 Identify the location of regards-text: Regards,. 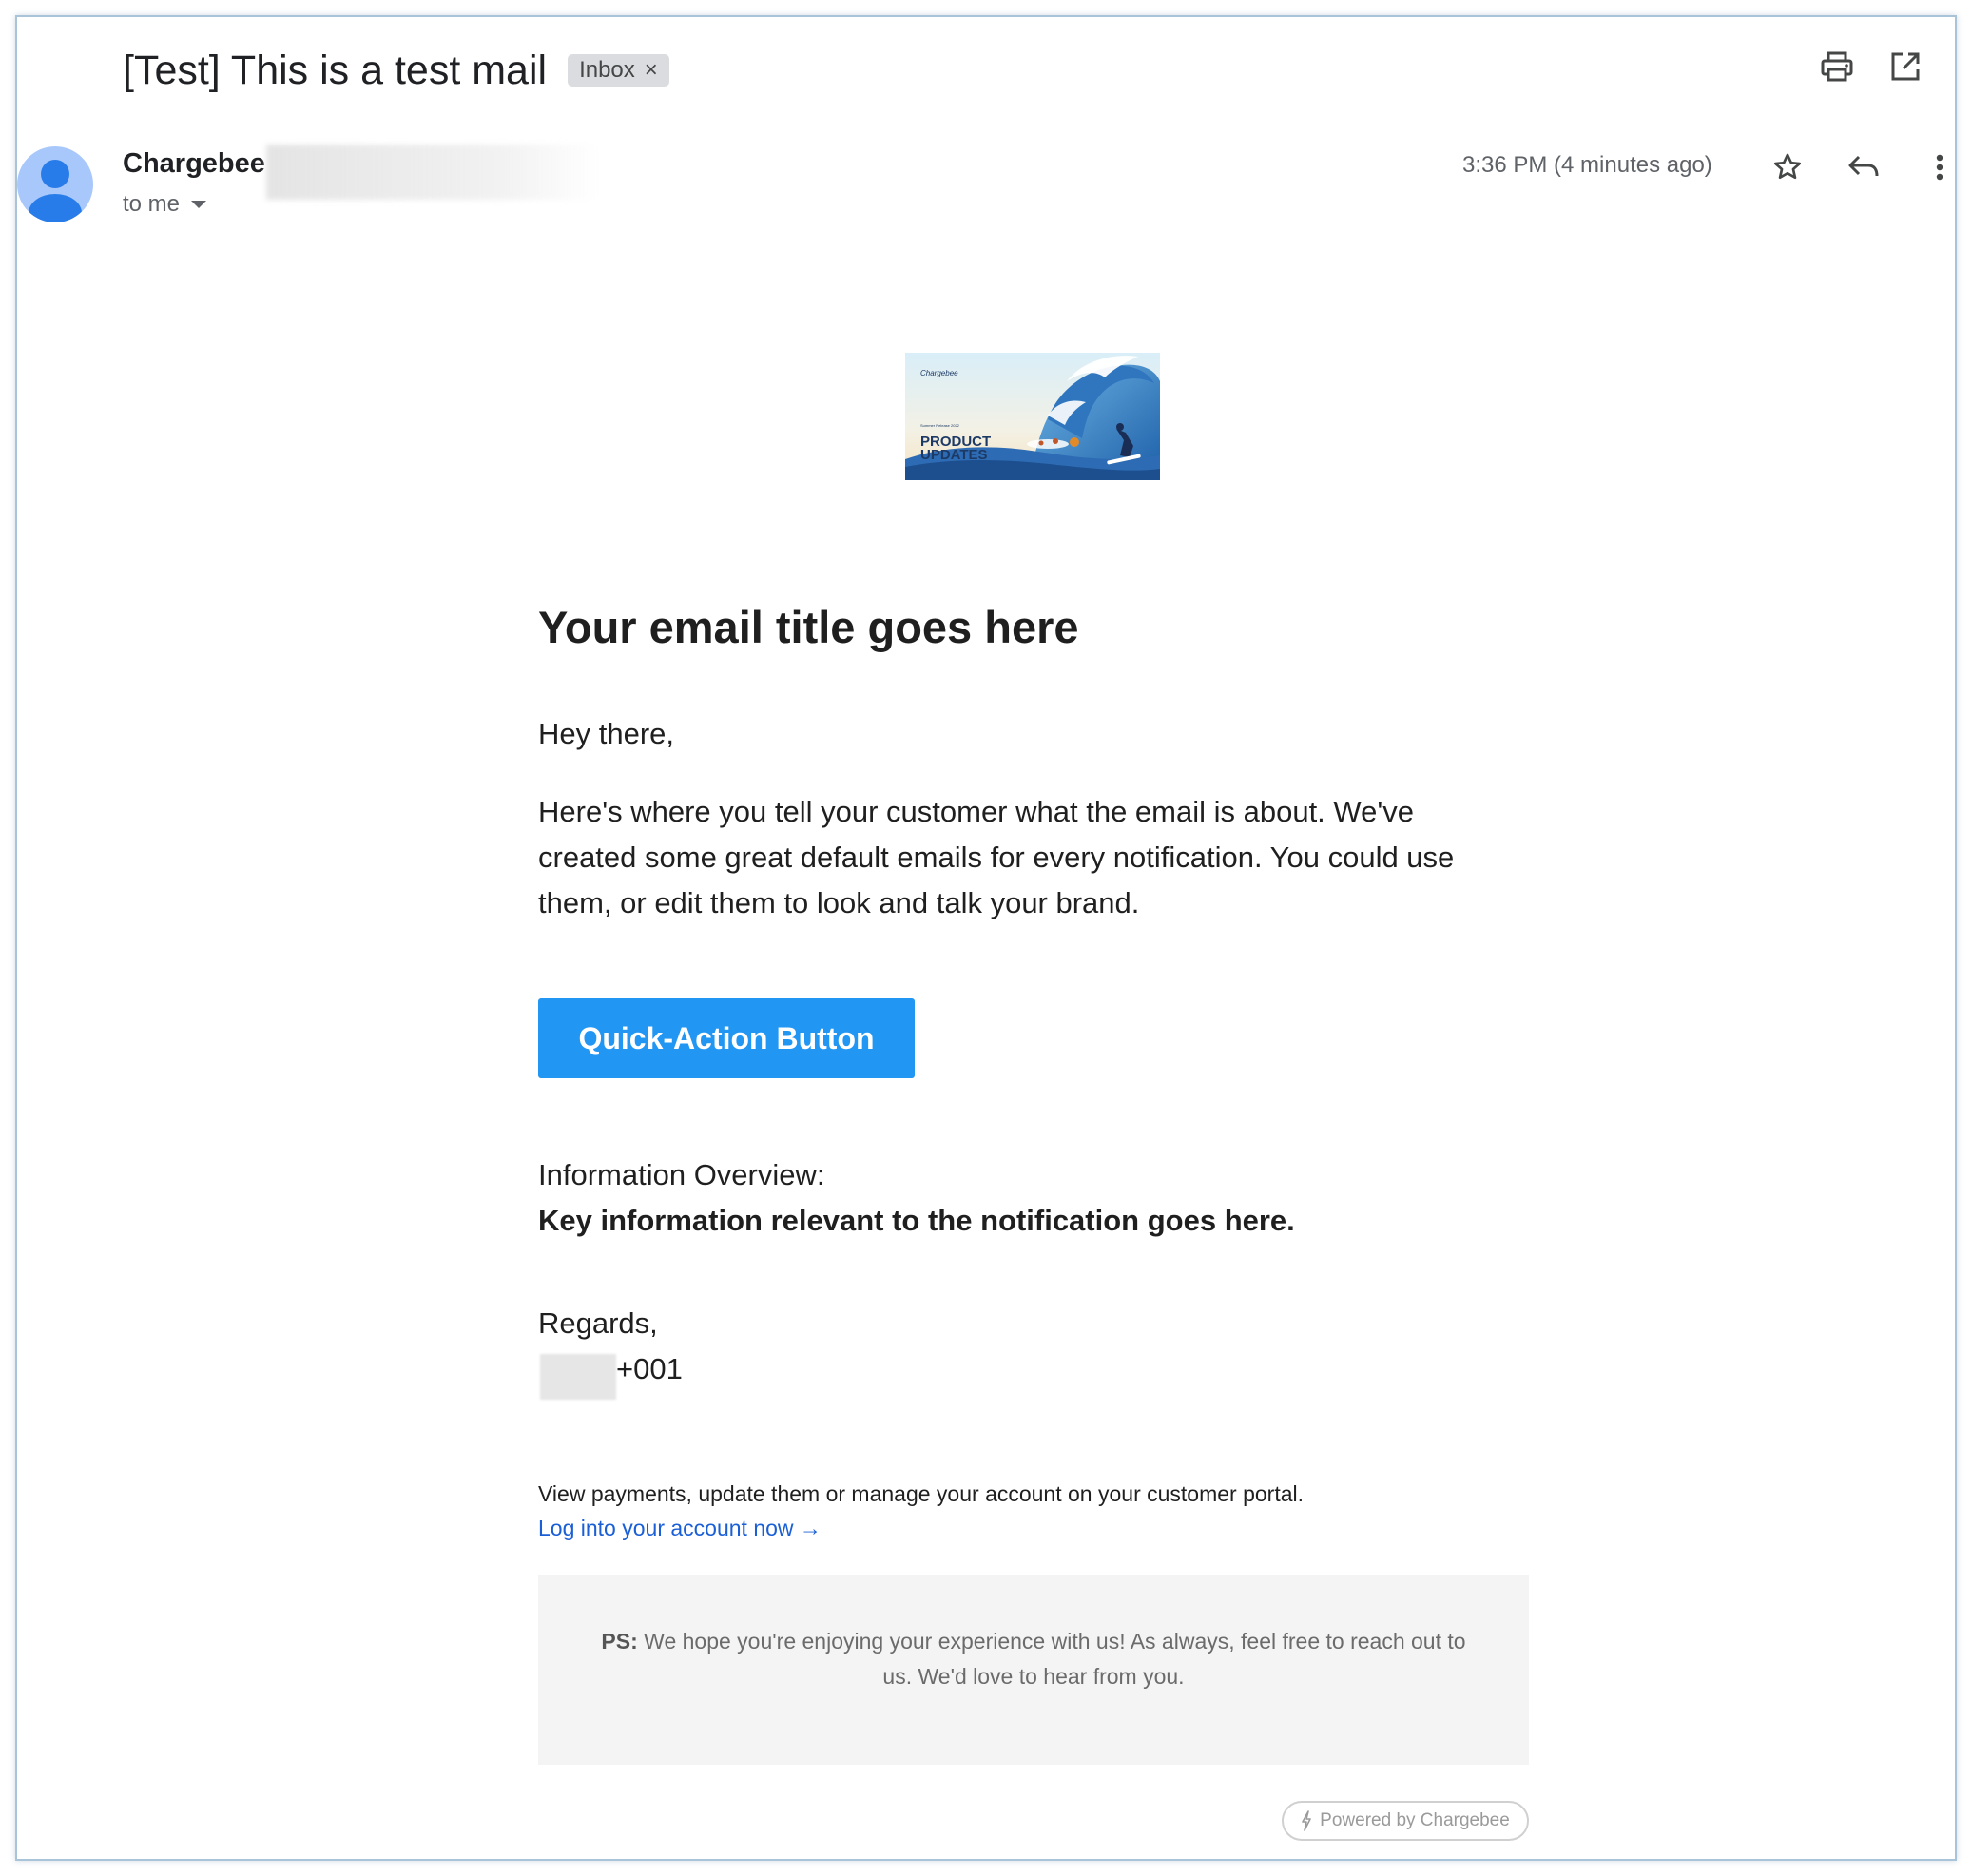
(598, 1323).